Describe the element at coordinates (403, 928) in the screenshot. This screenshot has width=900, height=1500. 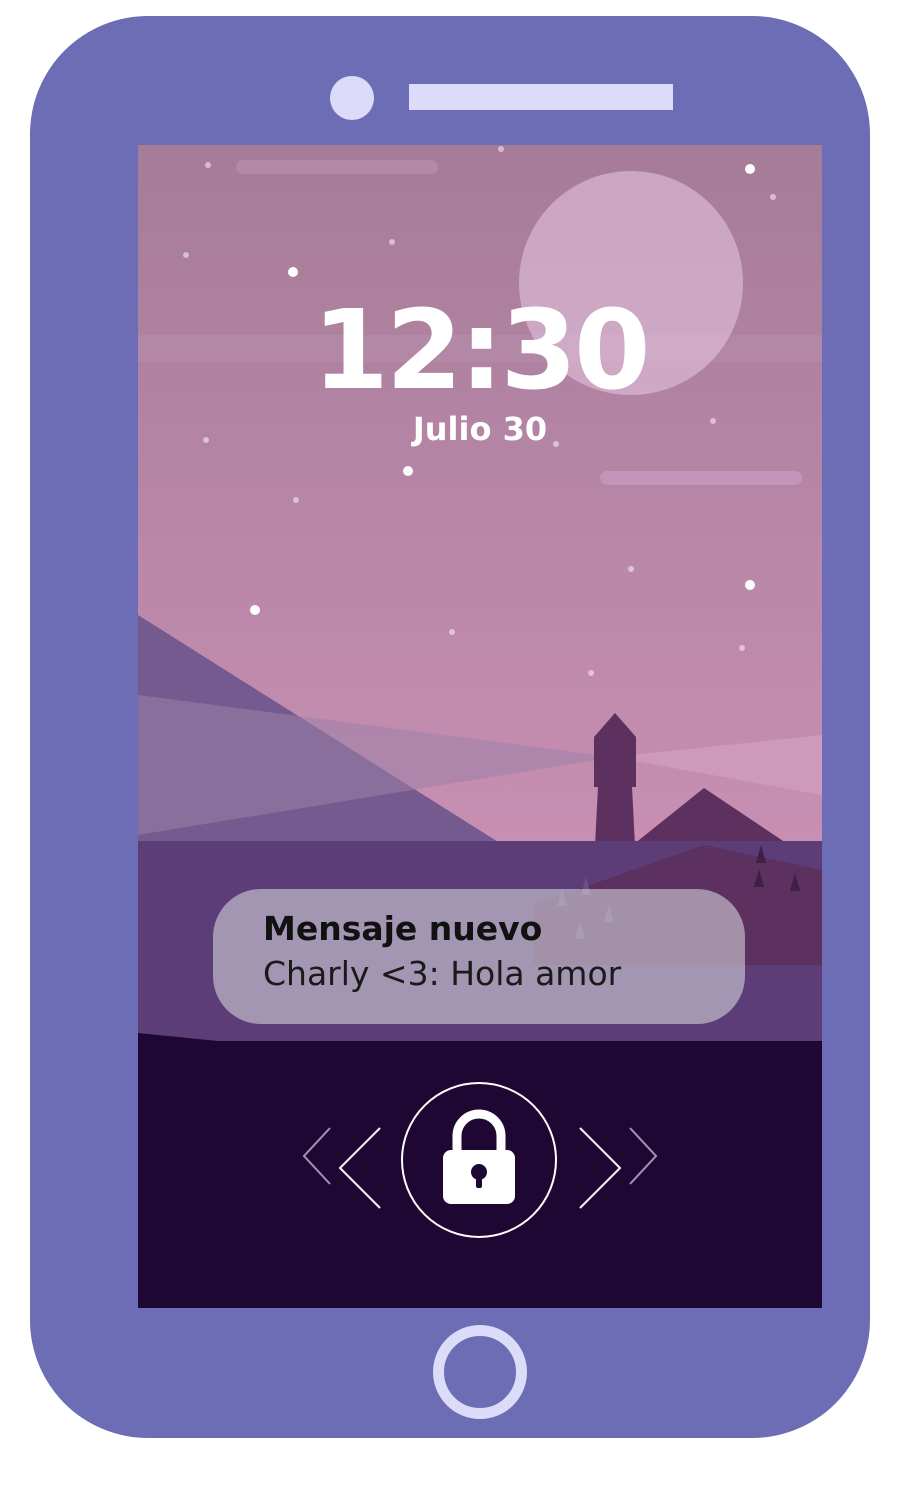
I see `notification-title: Mensaje nuevo` at that location.